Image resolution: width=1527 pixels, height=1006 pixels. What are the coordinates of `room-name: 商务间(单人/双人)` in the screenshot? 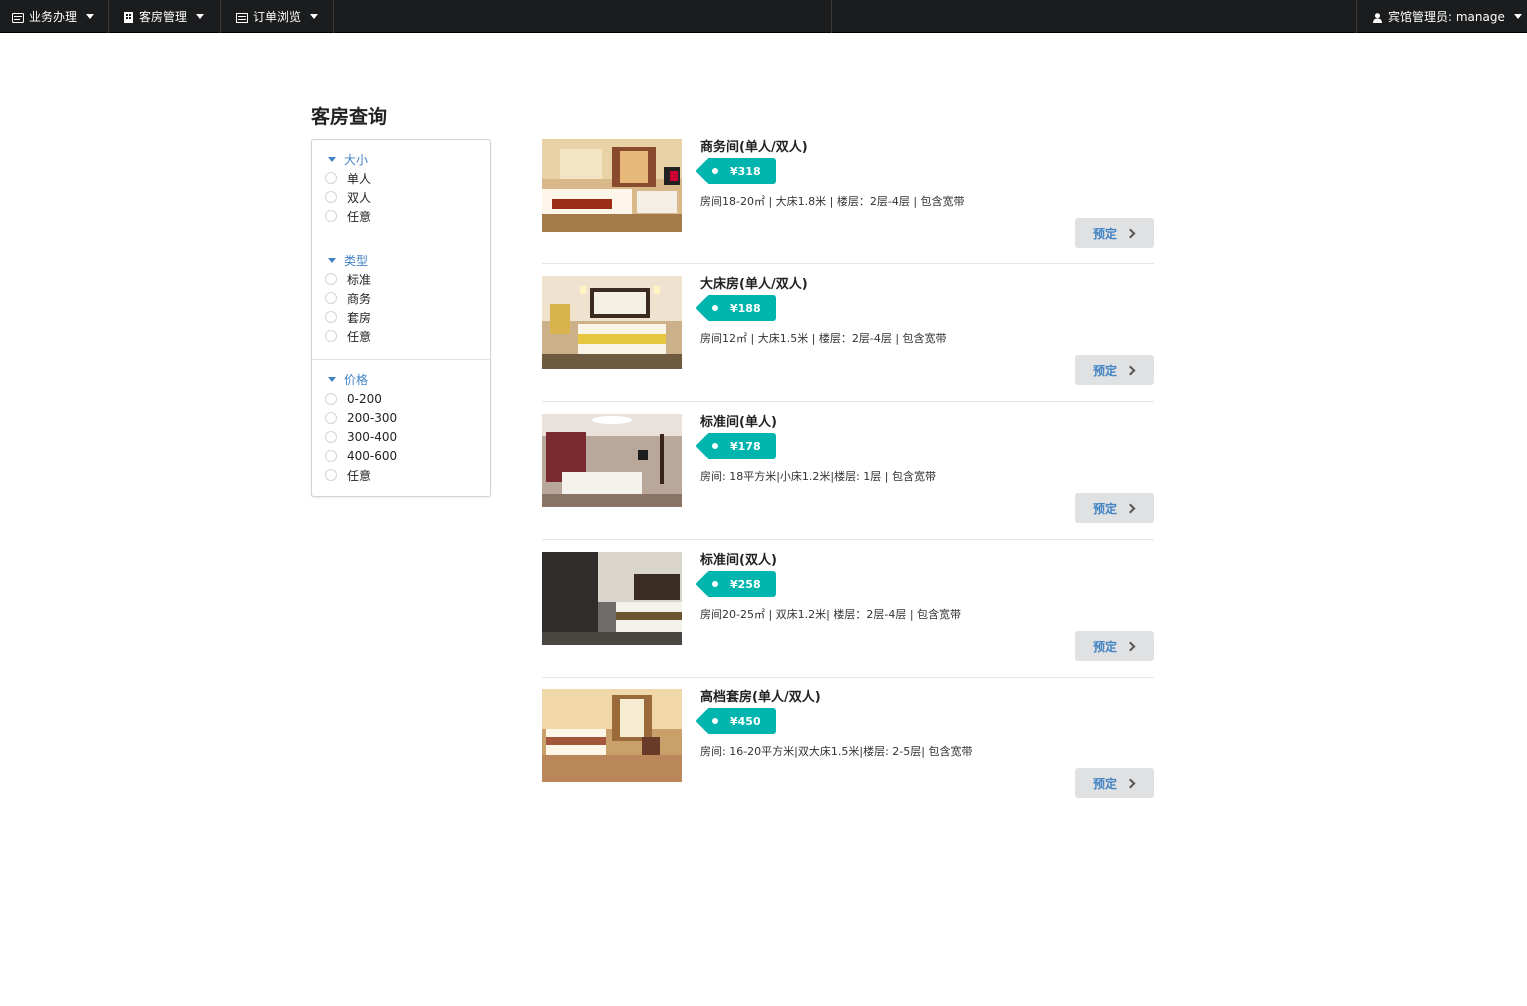 It's located at (754, 145).